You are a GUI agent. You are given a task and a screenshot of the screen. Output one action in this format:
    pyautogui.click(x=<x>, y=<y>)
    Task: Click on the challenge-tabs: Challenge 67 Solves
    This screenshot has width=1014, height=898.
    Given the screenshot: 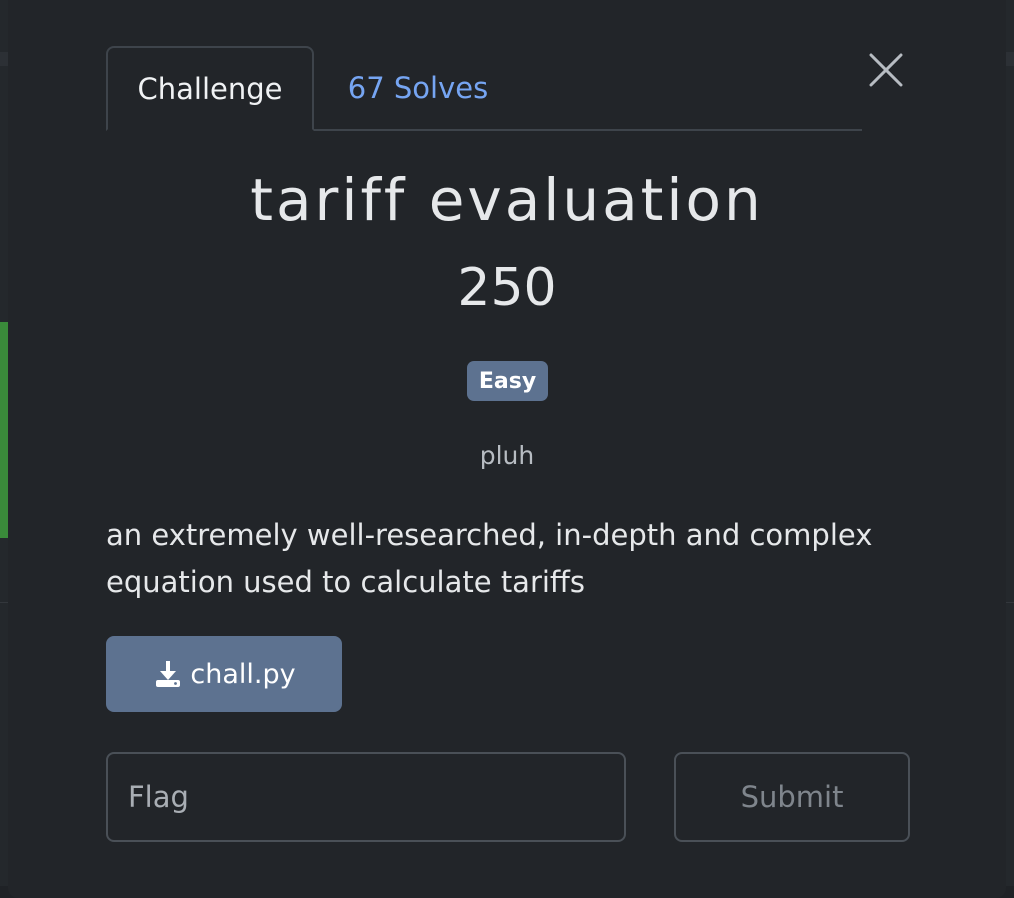 What is the action you would take?
    pyautogui.click(x=484, y=88)
    